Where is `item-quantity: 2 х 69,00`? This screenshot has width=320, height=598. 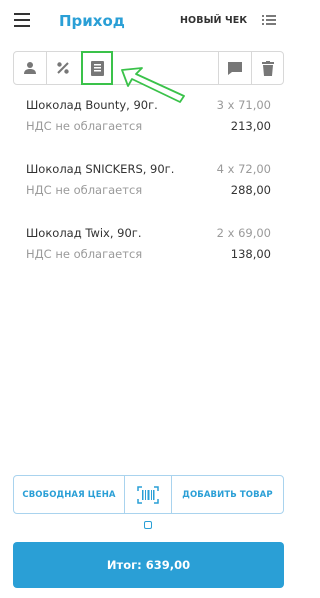
item-quantity: 2 х 69,00 is located at coordinates (243, 233).